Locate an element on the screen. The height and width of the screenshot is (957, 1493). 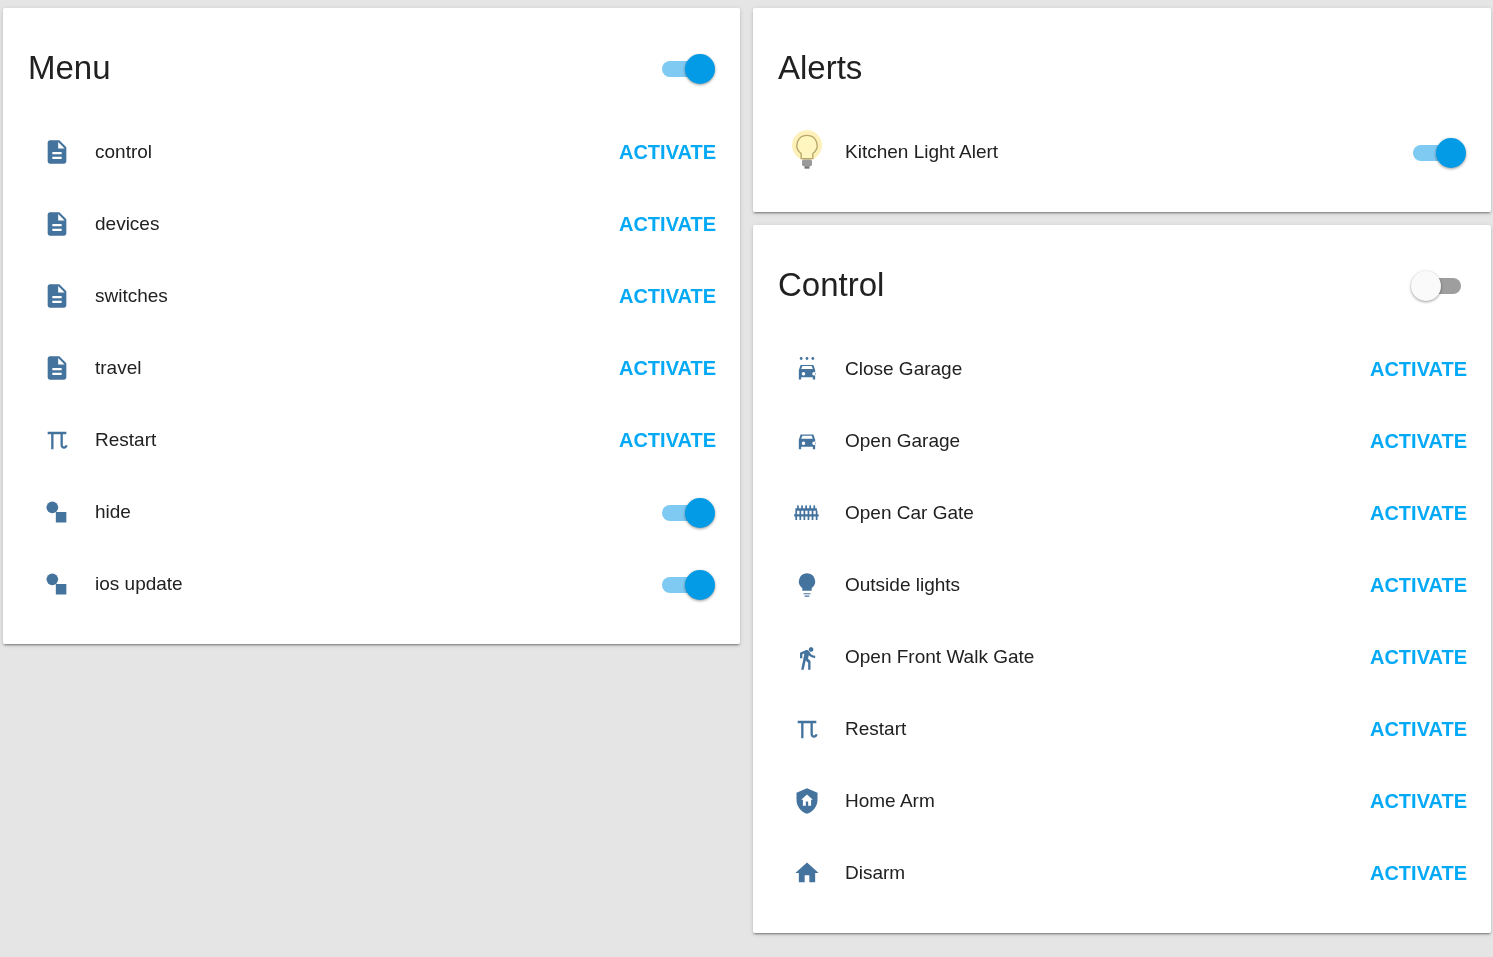
item-label: travel is located at coordinates (119, 368).